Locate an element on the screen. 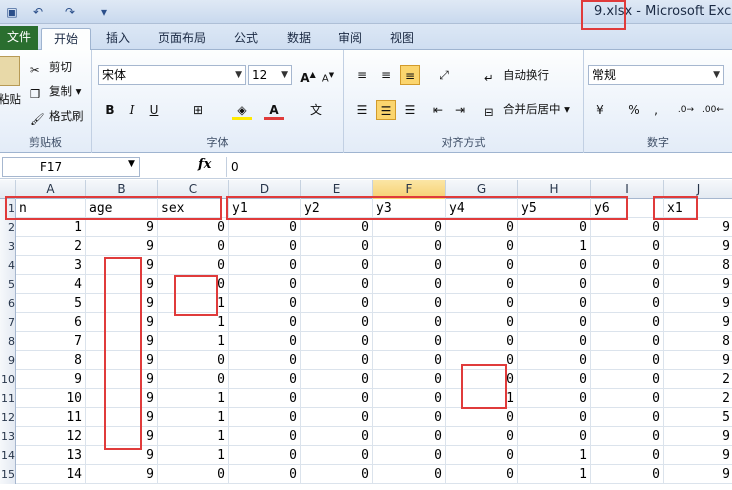 The height and width of the screenshot is (490, 732). align-left-icon: ☰ is located at coordinates (362, 110).